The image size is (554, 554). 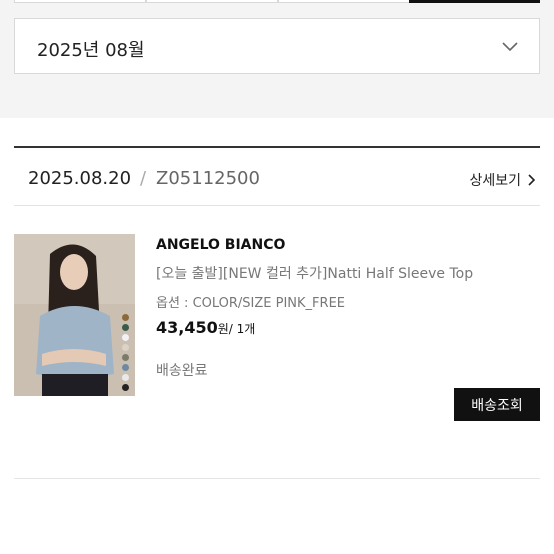 I want to click on period-tabs, so click(x=277, y=2).